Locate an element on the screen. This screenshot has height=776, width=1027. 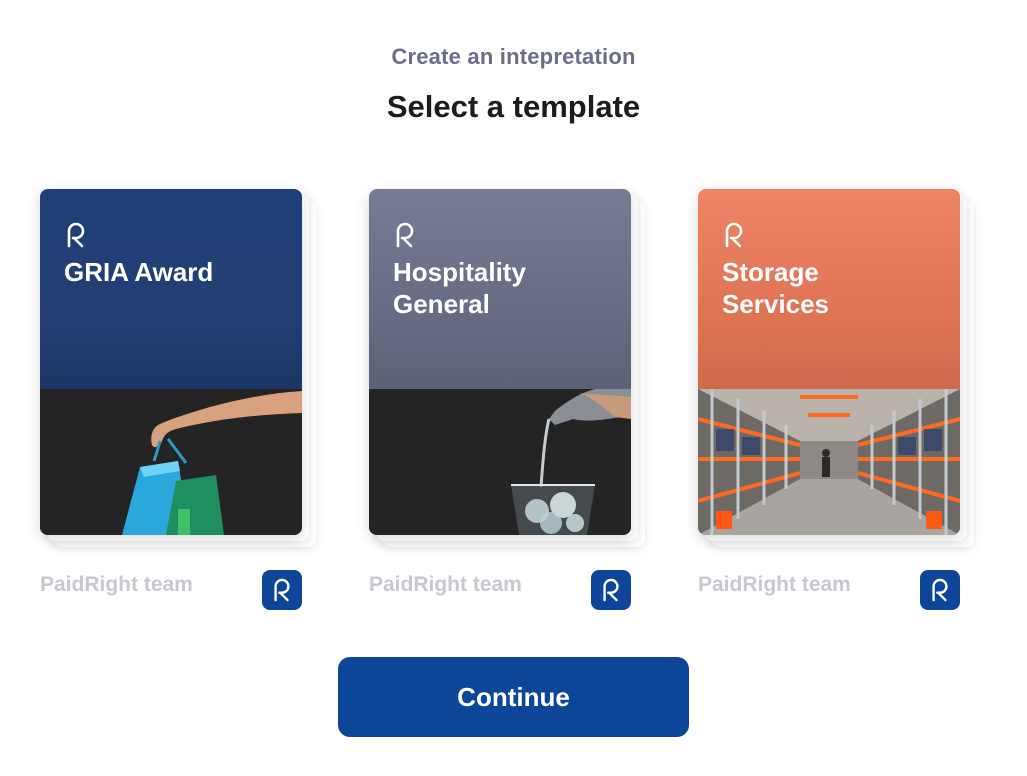
template-card-gria-award: GRIA Award is located at coordinates (178, 368).